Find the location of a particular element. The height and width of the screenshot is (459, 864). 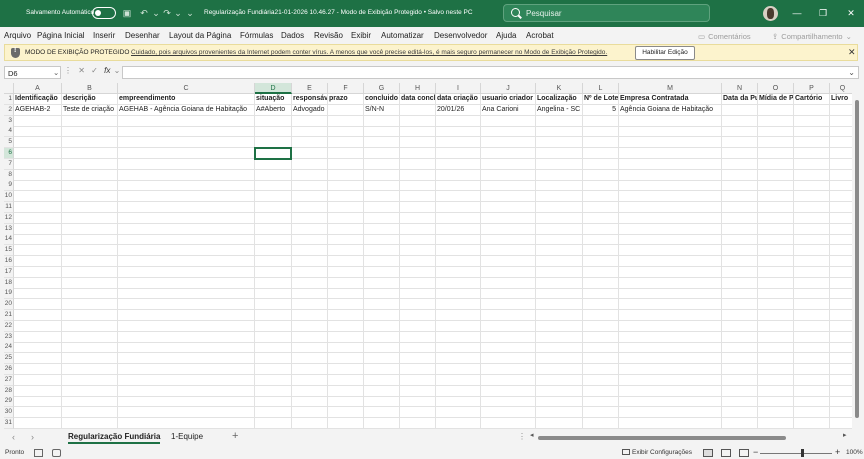

row-header-21: 21 is located at coordinates (9, 315).